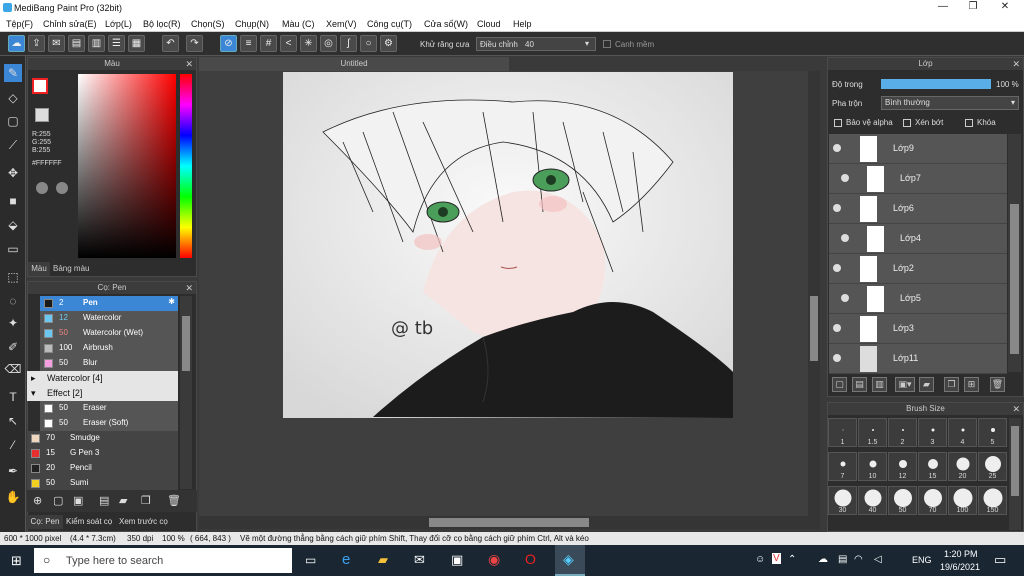  I want to click on brush-size-option: 150, so click(992, 500).